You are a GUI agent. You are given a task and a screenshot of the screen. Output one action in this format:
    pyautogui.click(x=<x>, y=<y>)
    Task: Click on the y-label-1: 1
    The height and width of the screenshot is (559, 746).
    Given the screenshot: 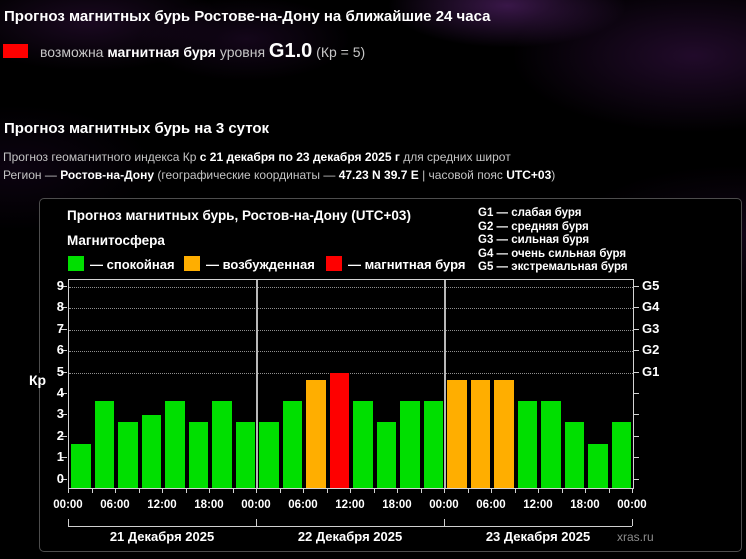 What is the action you would take?
    pyautogui.click(x=60, y=457)
    